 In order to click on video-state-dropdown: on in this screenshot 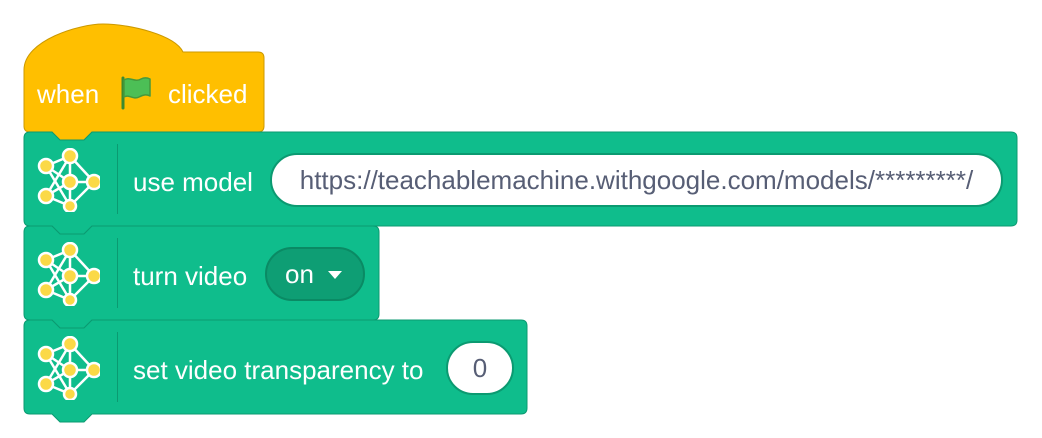, I will do `click(315, 274)`.